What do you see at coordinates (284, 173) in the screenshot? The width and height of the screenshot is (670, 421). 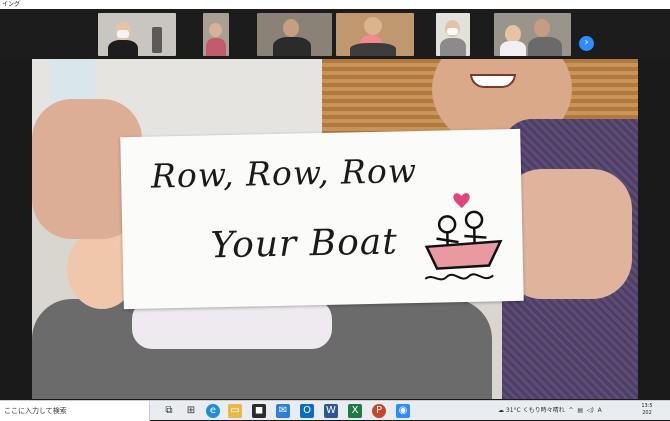 I see `card-title-line1: Row, Row, Row` at bounding box center [284, 173].